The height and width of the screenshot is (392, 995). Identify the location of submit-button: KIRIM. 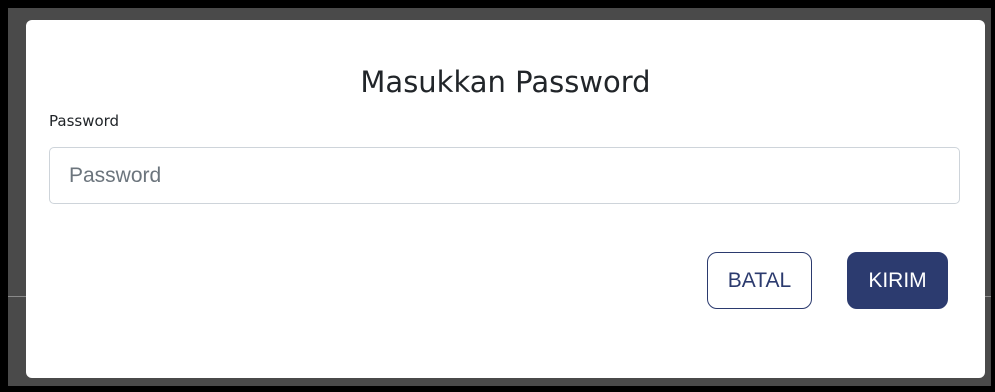
(897, 280).